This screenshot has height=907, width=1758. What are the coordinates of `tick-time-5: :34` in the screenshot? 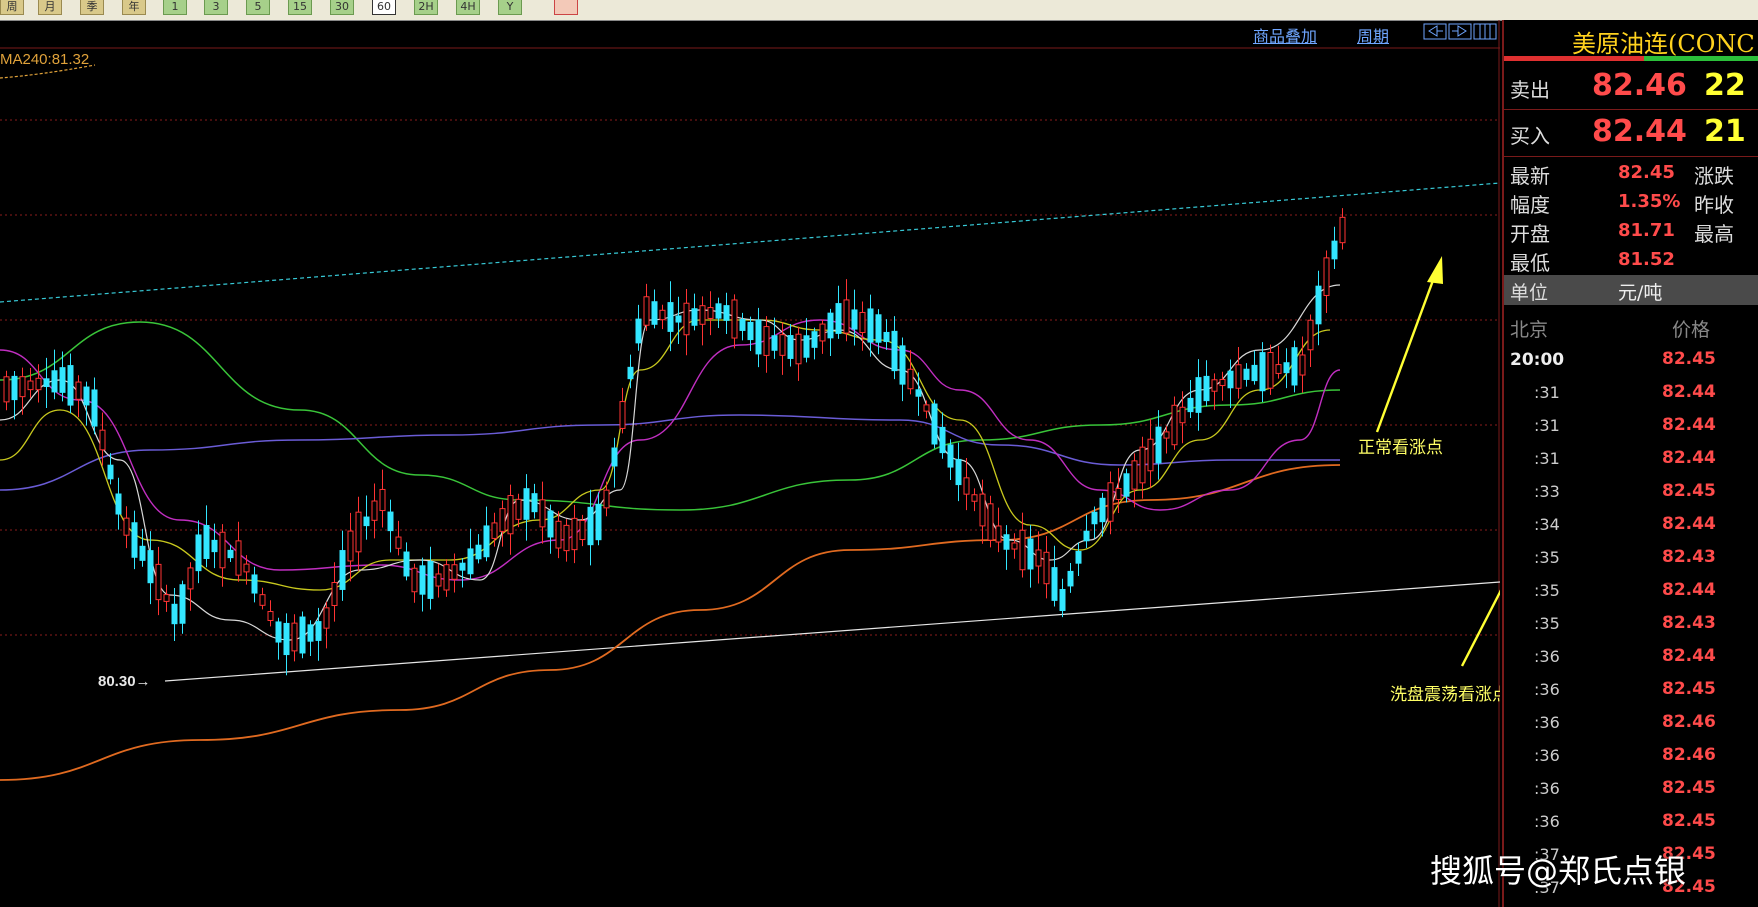 It's located at (1547, 524).